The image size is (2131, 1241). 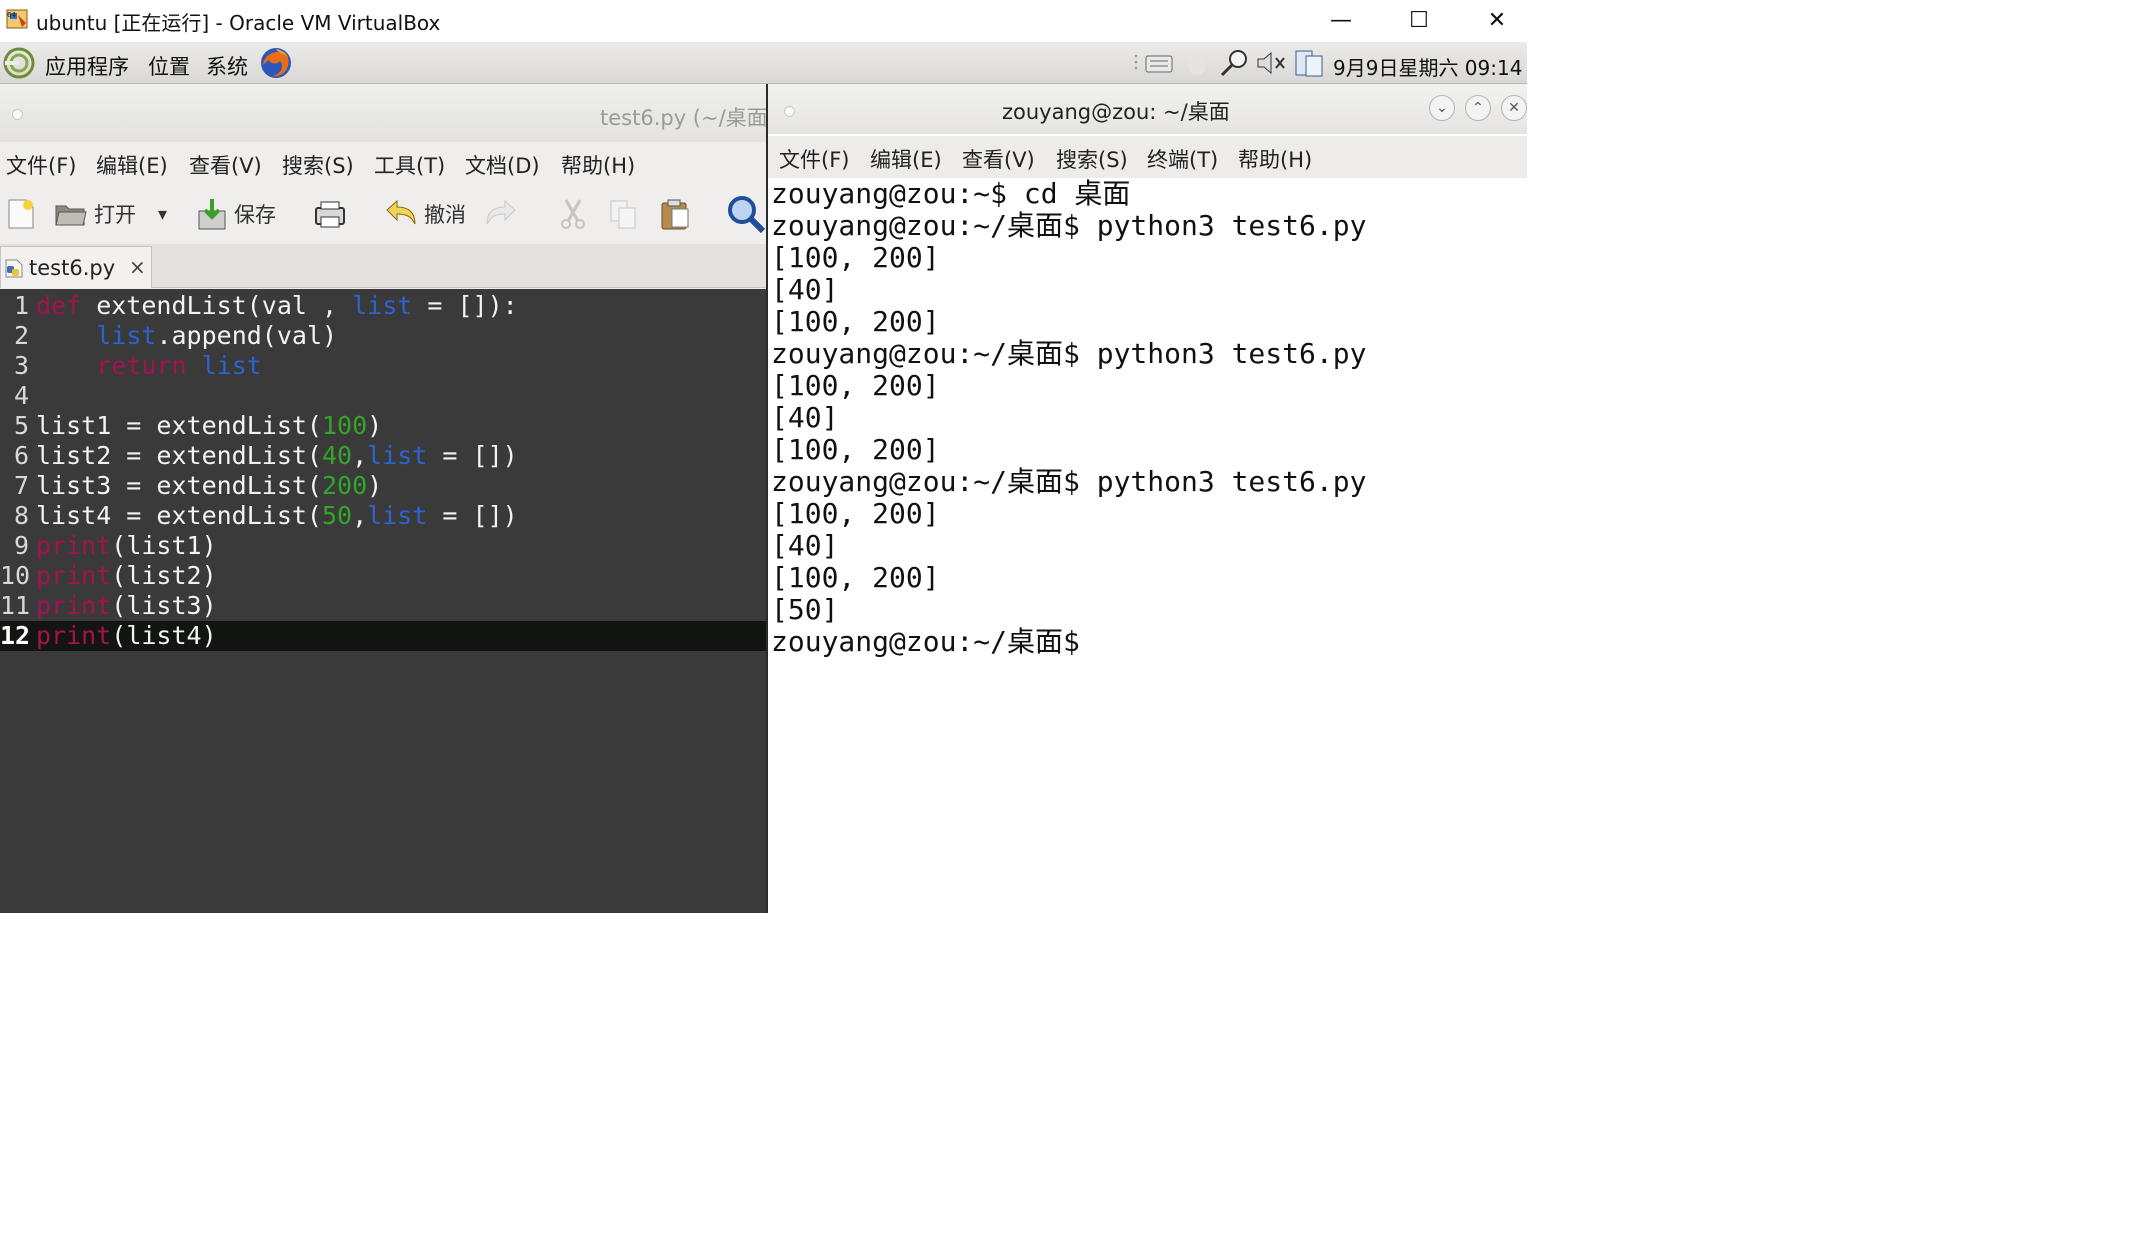 What do you see at coordinates (1442, 108) in the screenshot?
I see `terminal-minimize-button: ⌄` at bounding box center [1442, 108].